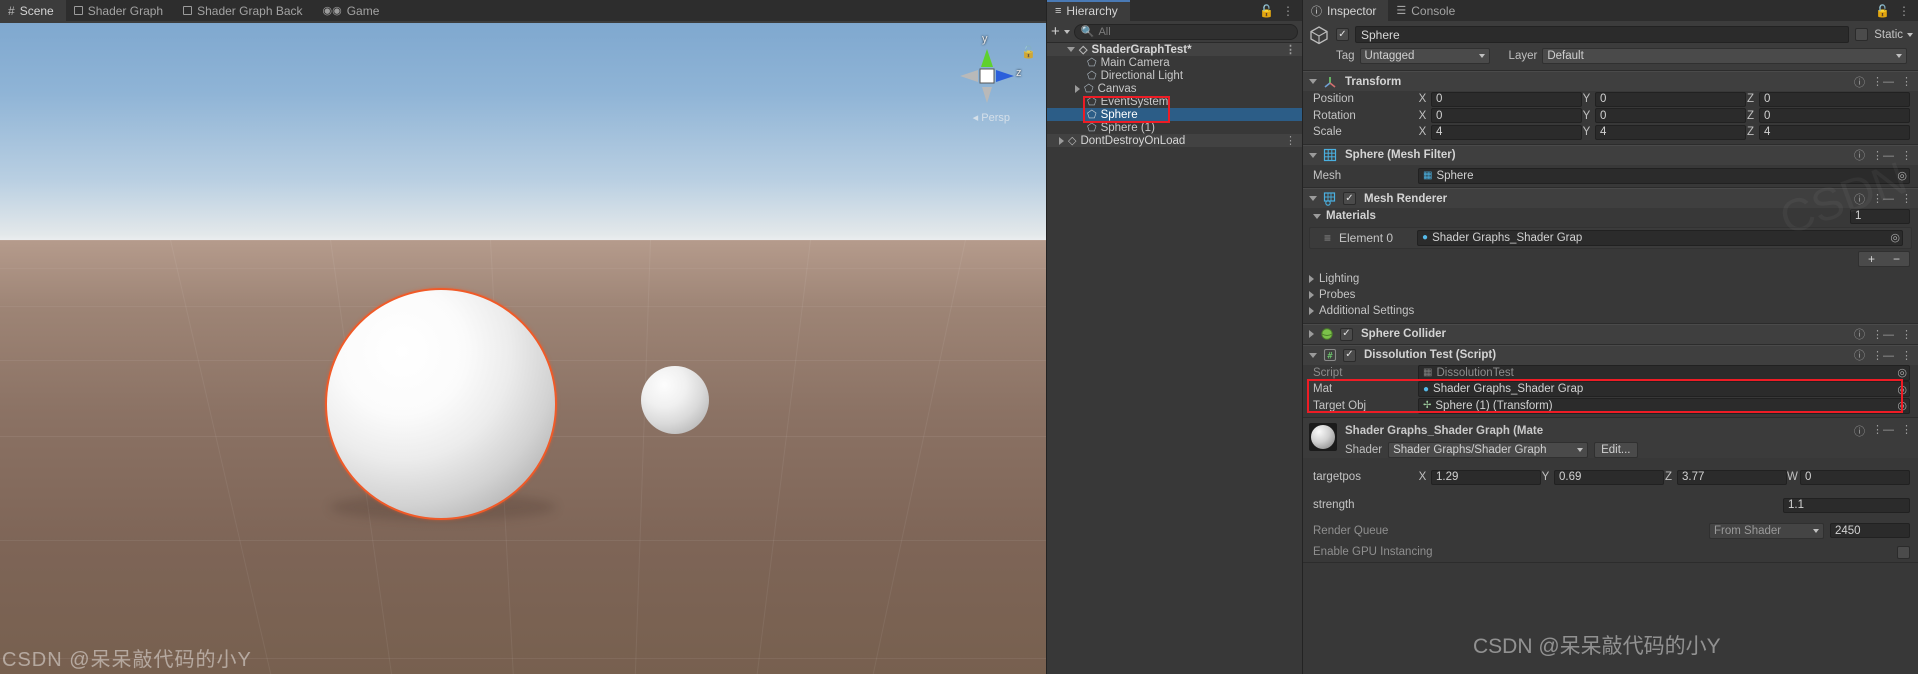  Describe the element at coordinates (1174, 76) in the screenshot. I see `hierarchy-row-directional-light: ⬠ Directional Light` at that location.